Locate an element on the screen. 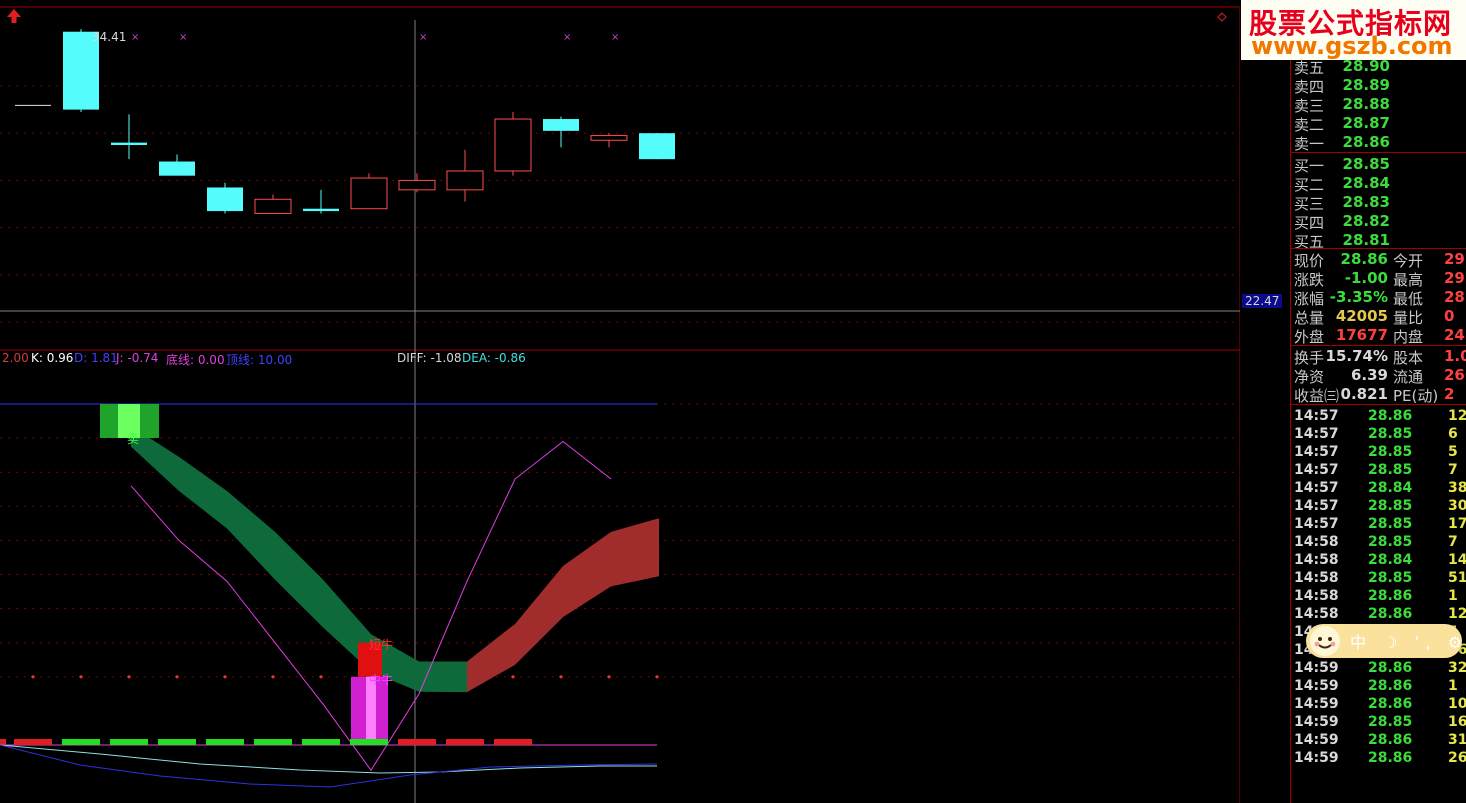 The width and height of the screenshot is (1466, 803). quote-value: 0.821 is located at coordinates (1364, 394).